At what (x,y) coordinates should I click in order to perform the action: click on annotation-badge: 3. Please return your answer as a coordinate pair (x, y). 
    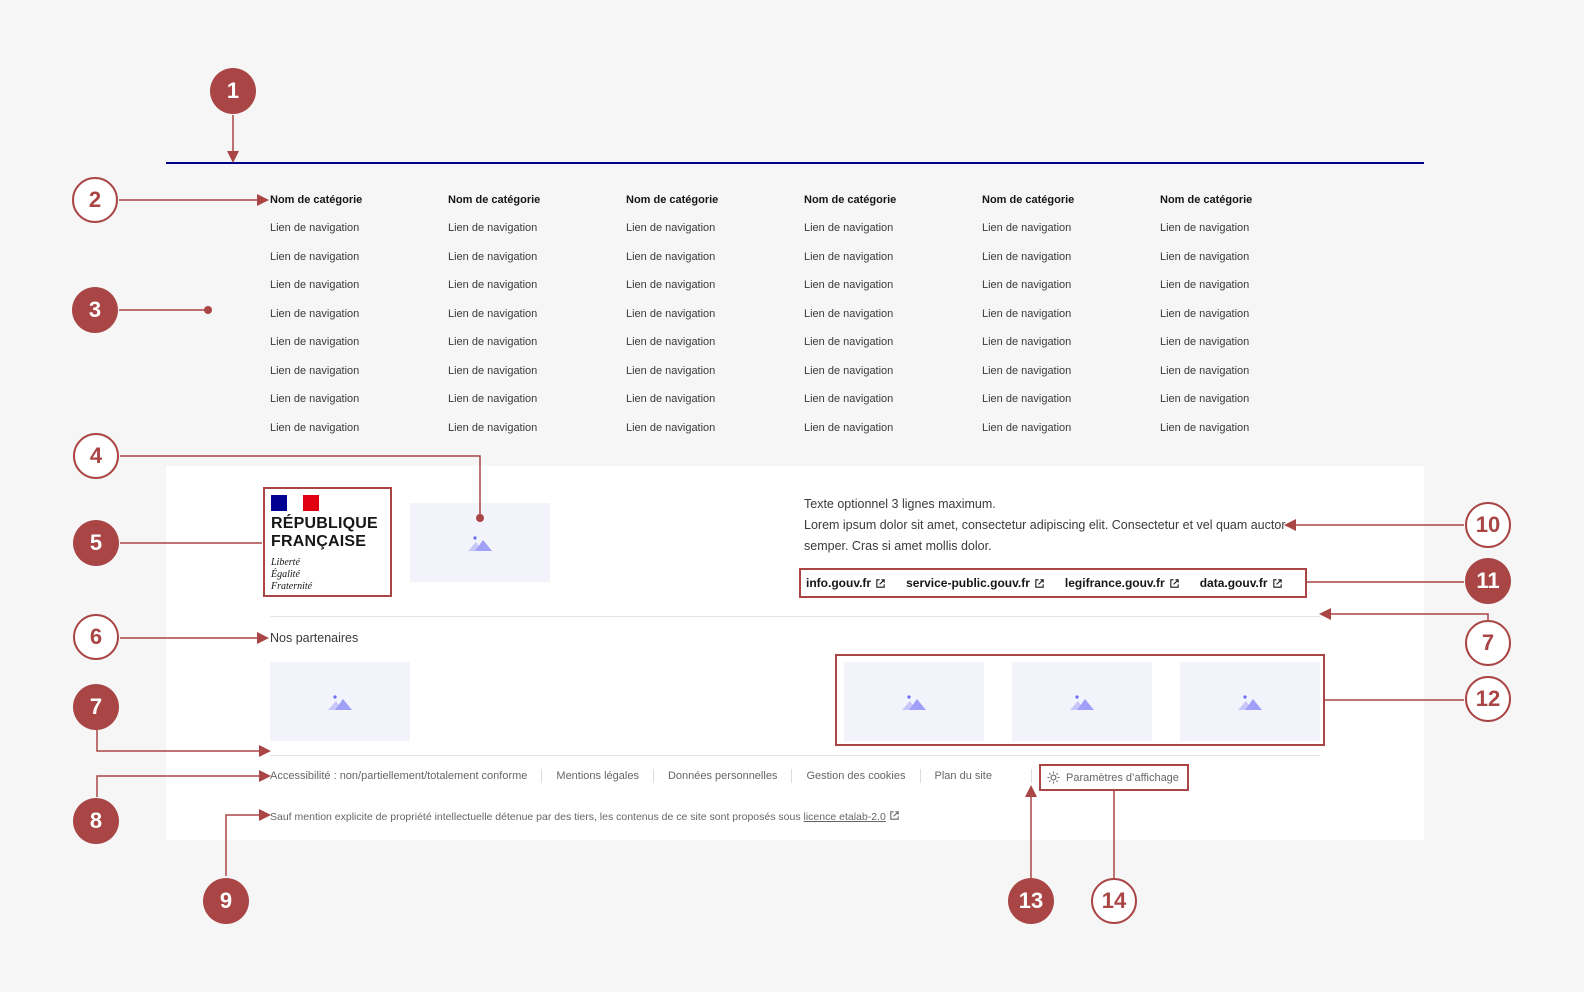
    Looking at the image, I should click on (95, 310).